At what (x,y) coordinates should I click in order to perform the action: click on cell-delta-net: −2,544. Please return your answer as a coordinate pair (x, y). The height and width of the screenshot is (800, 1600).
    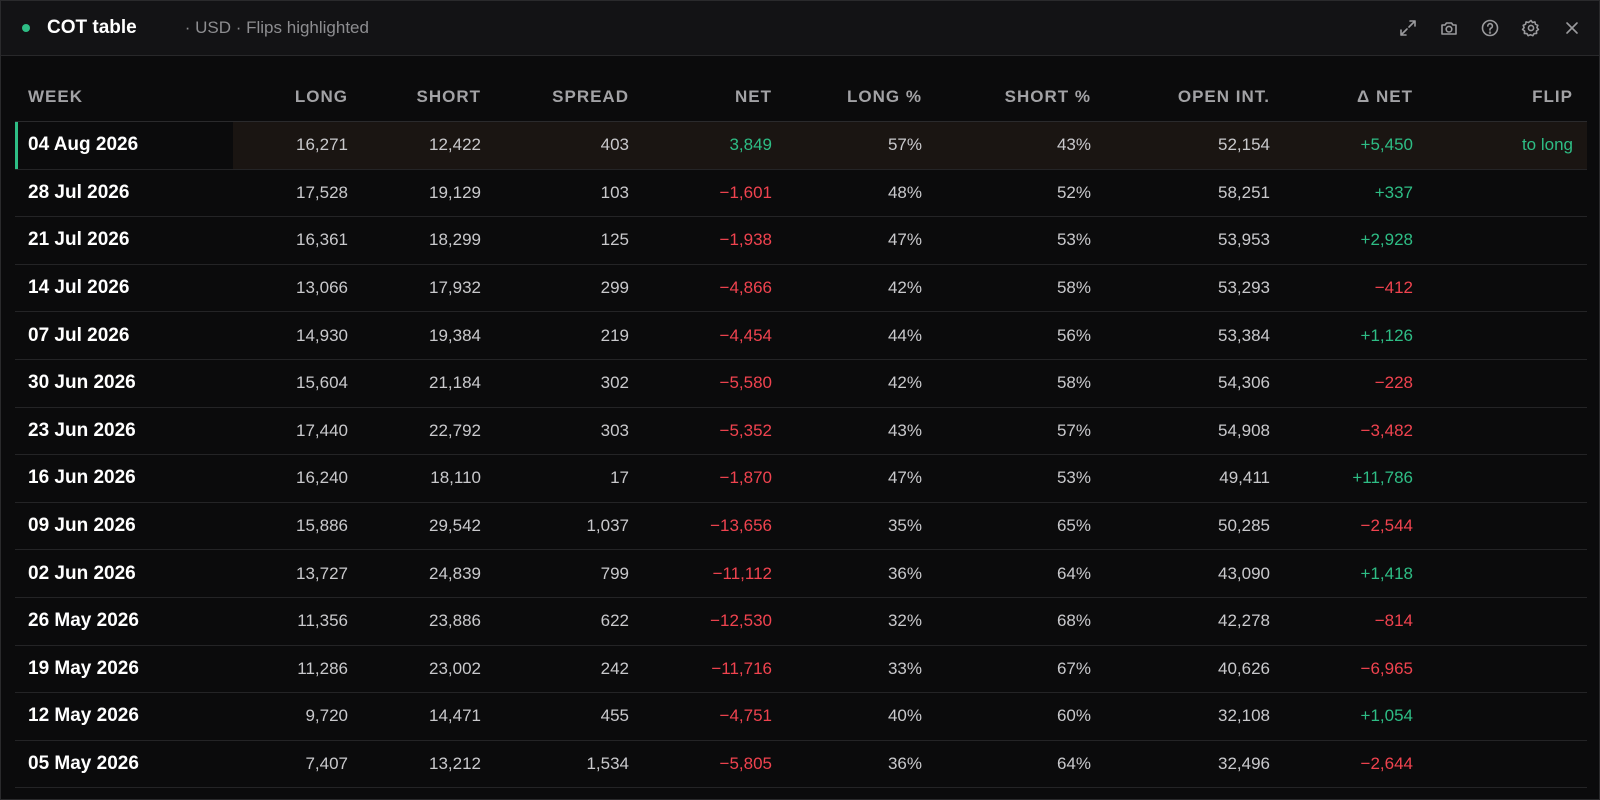
    Looking at the image, I should click on (1355, 526).